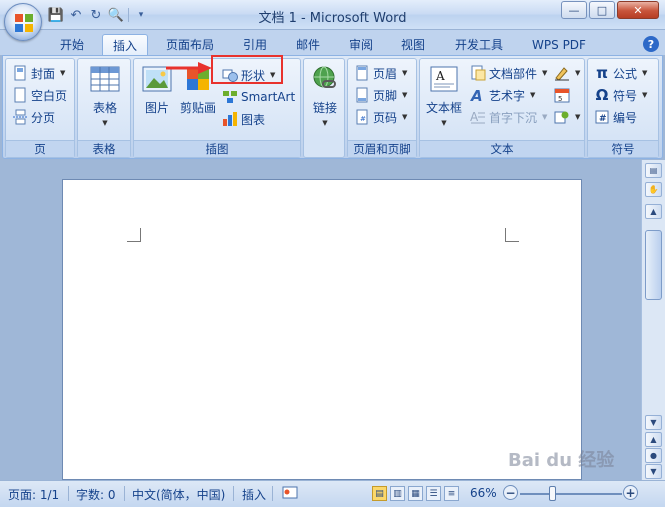 The image size is (665, 507). What do you see at coordinates (602, 10) in the screenshot?
I see `maximize-button: □` at bounding box center [602, 10].